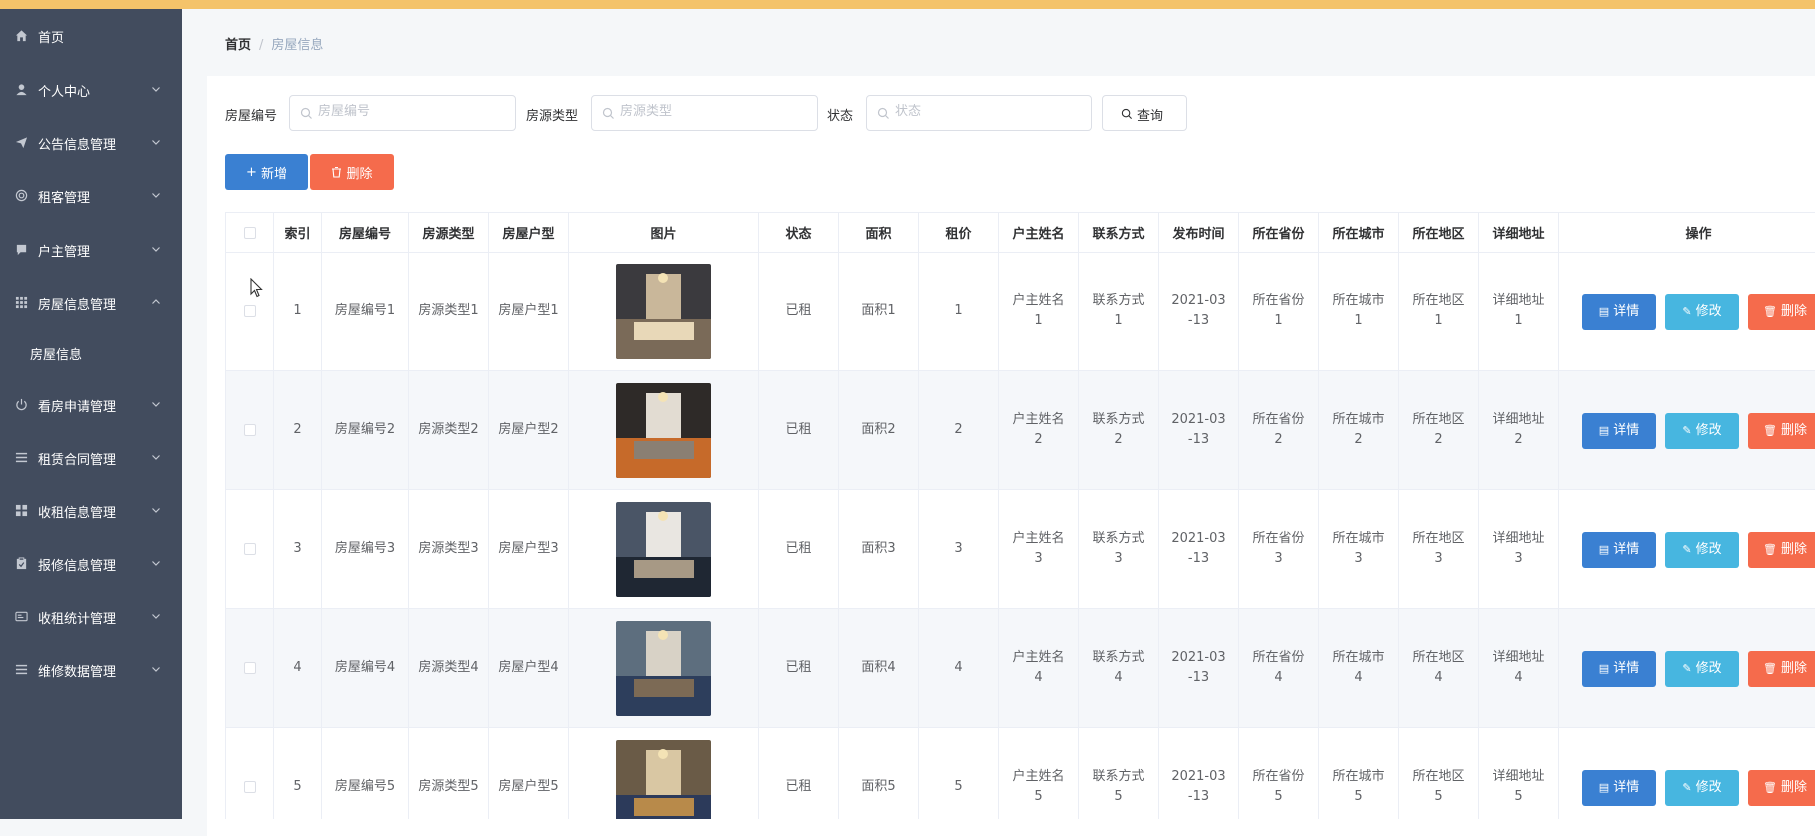 The height and width of the screenshot is (836, 1815). I want to click on status-input, so click(979, 113).